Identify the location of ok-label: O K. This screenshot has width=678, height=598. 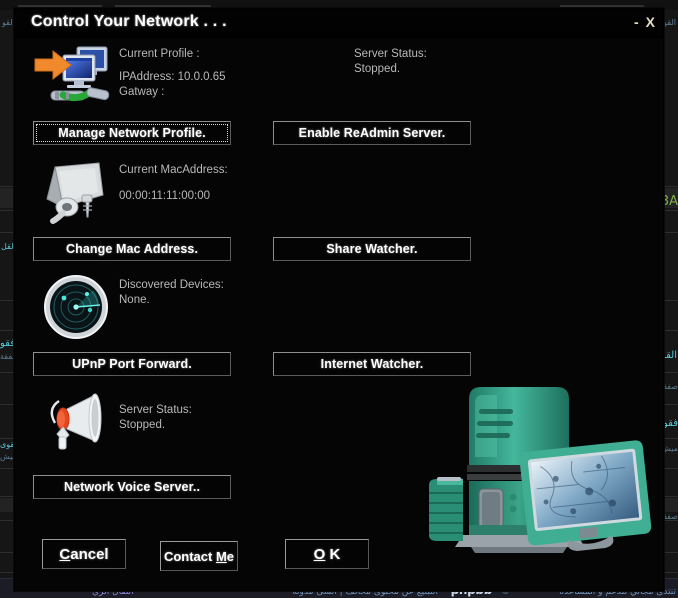
(327, 554).